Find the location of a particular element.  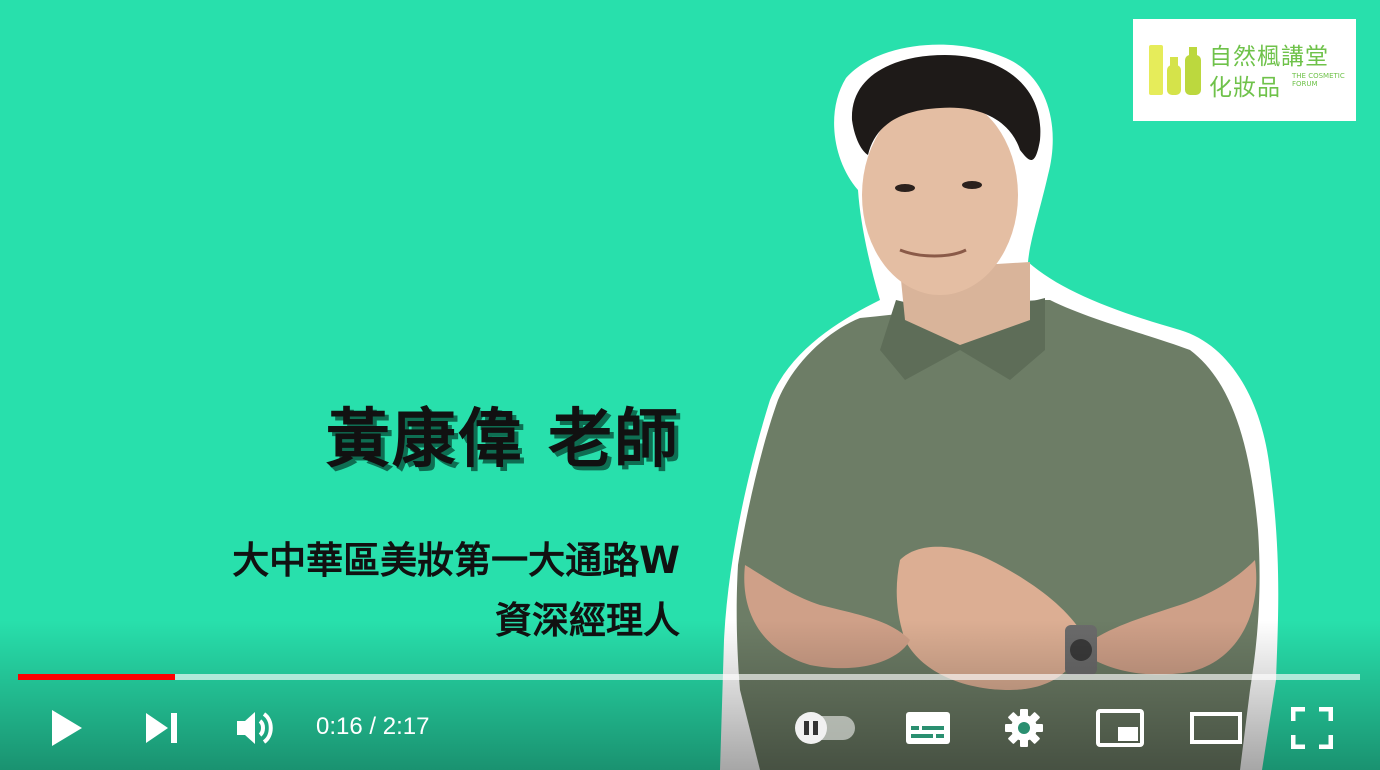

progress-played is located at coordinates (96, 677).